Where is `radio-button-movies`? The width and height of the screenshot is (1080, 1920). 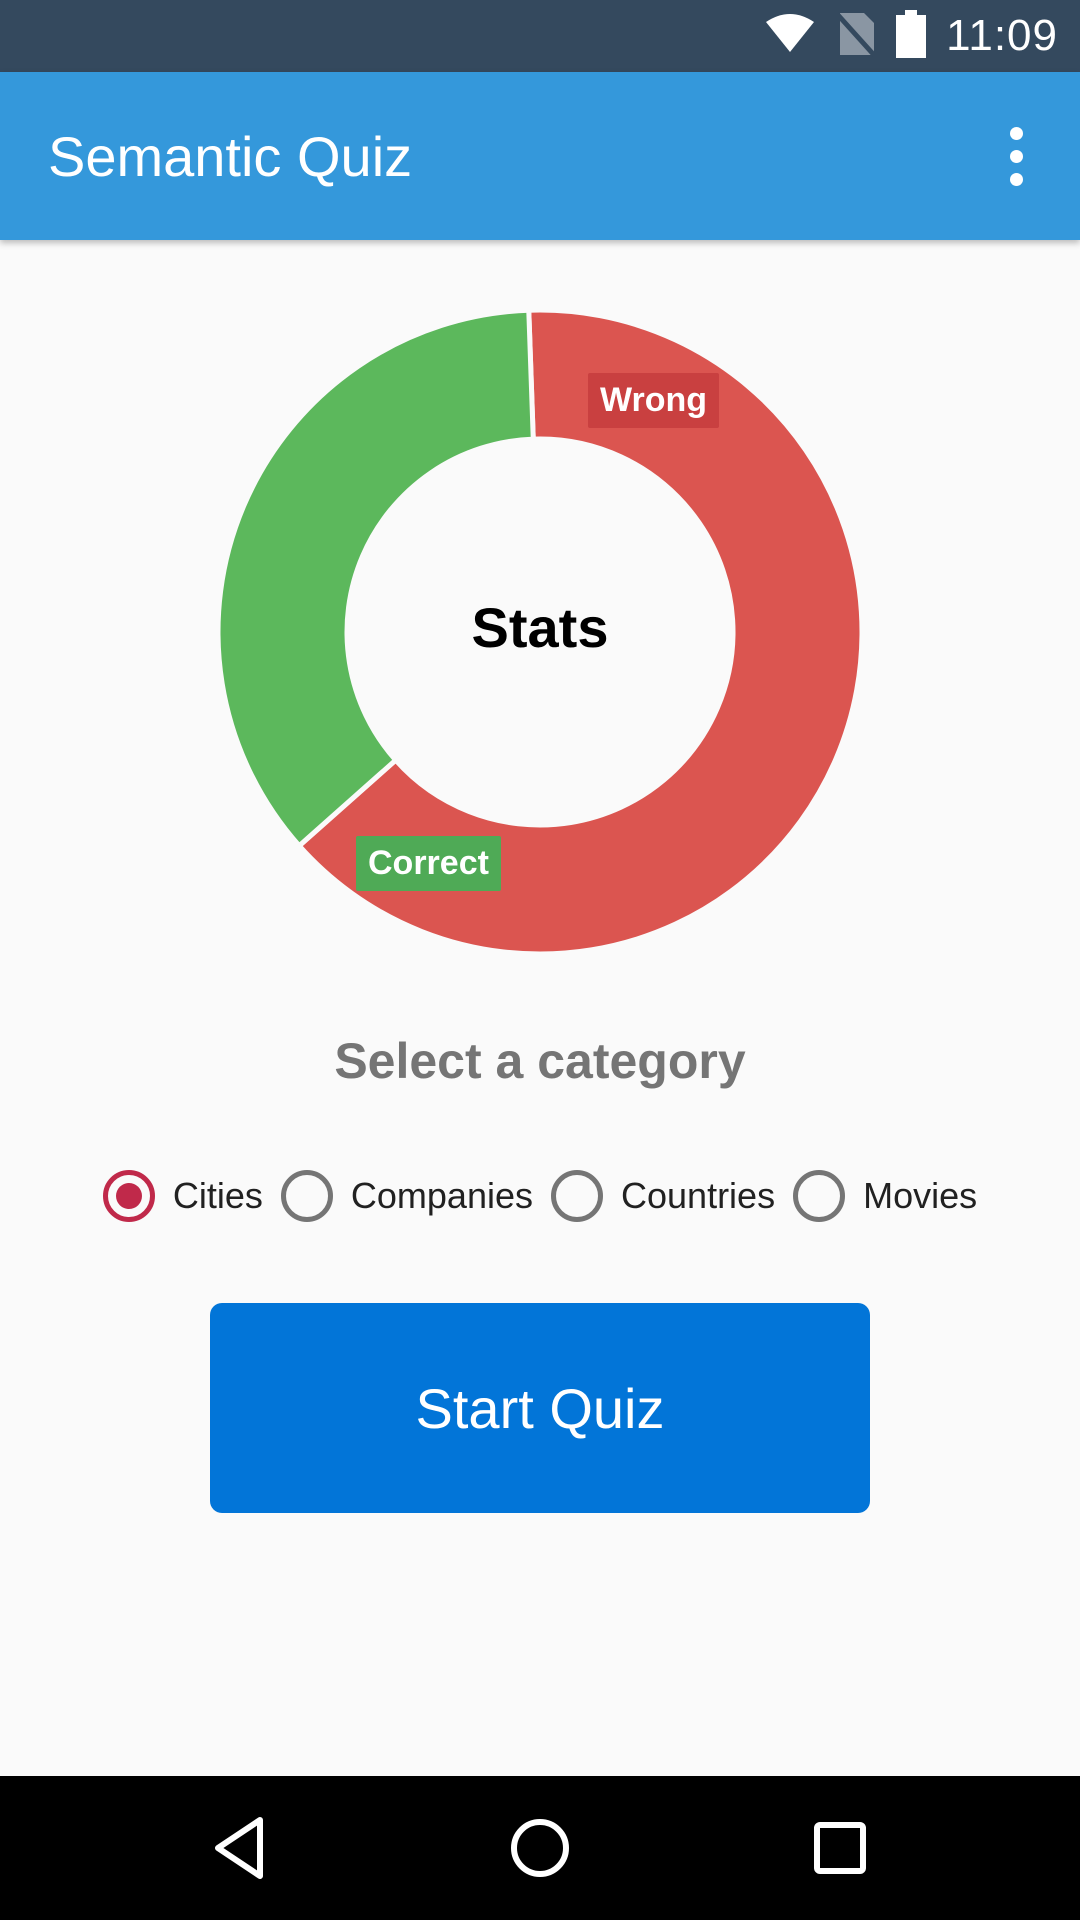
radio-button-movies is located at coordinates (819, 1196).